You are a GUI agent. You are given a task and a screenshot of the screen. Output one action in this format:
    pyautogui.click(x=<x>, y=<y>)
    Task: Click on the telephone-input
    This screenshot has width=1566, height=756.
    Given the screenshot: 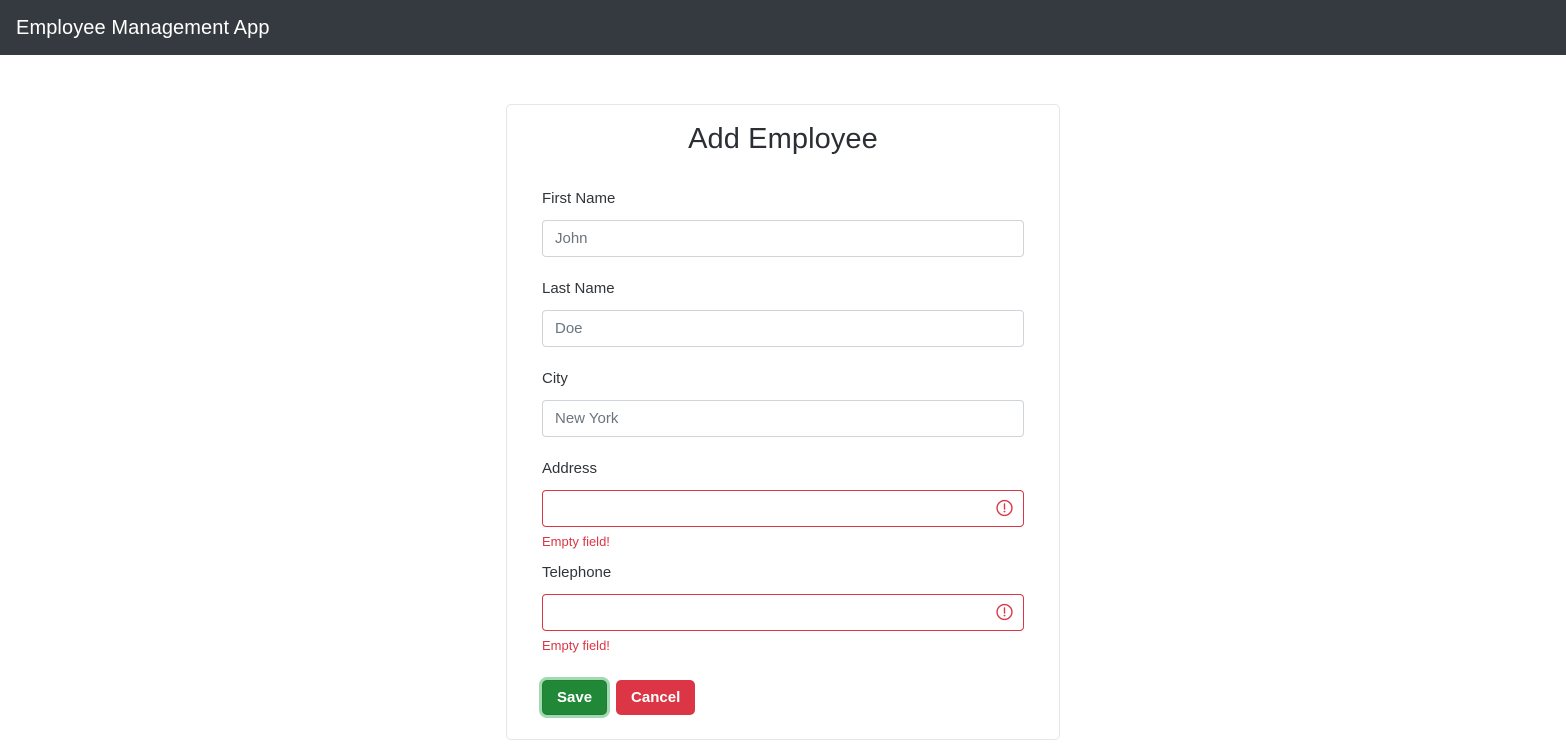 What is the action you would take?
    pyautogui.click(x=783, y=612)
    